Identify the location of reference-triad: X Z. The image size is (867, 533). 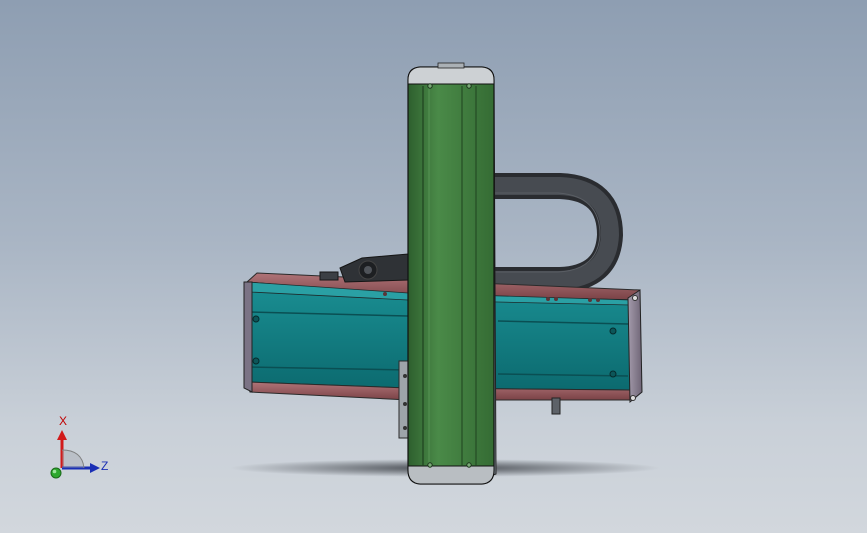
(85, 448).